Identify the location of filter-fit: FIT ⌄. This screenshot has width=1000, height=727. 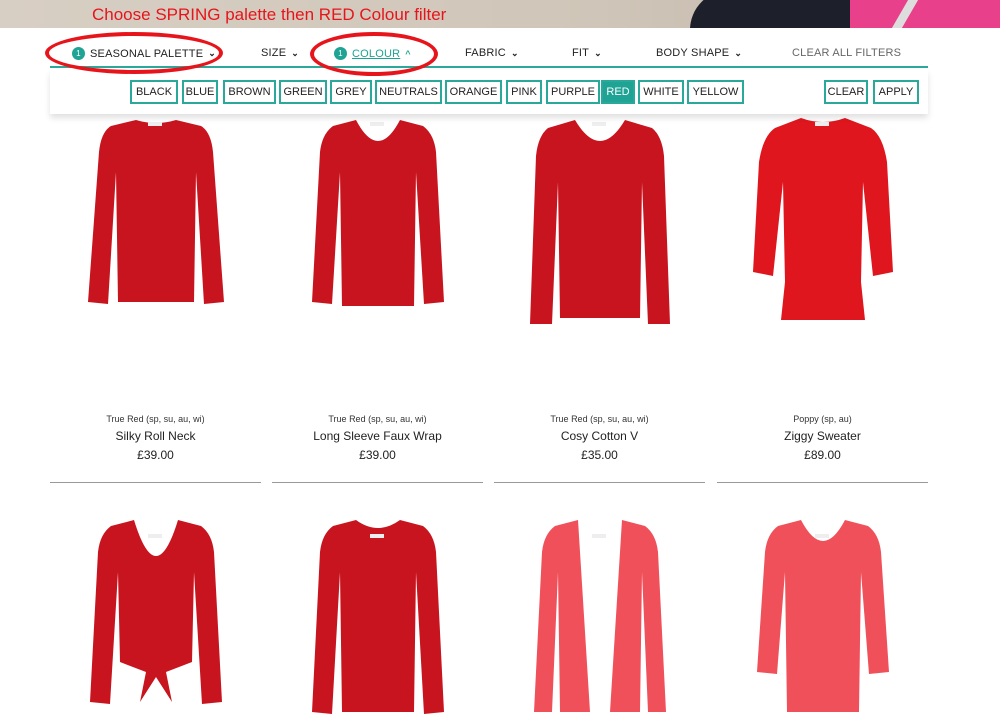
(587, 53).